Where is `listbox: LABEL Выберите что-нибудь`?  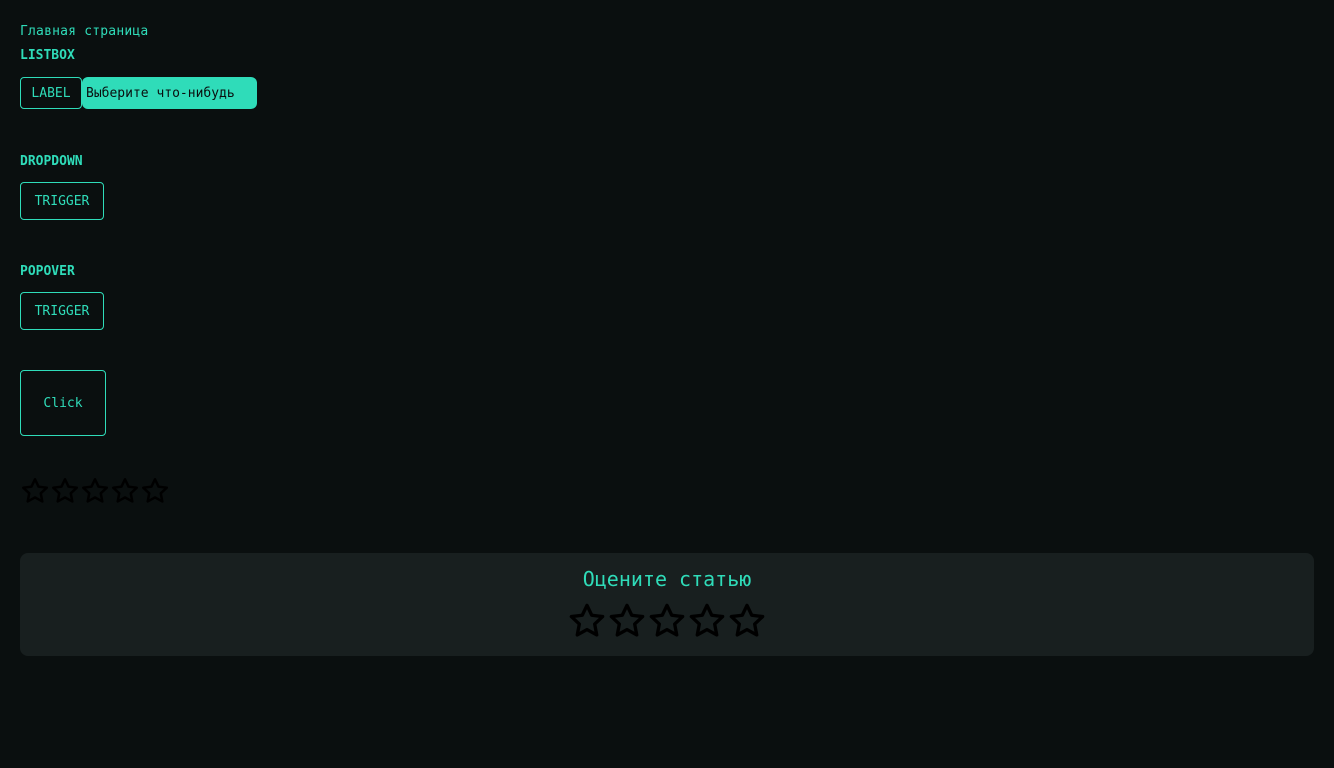
listbox: LABEL Выберите что-нибудь is located at coordinates (138, 93).